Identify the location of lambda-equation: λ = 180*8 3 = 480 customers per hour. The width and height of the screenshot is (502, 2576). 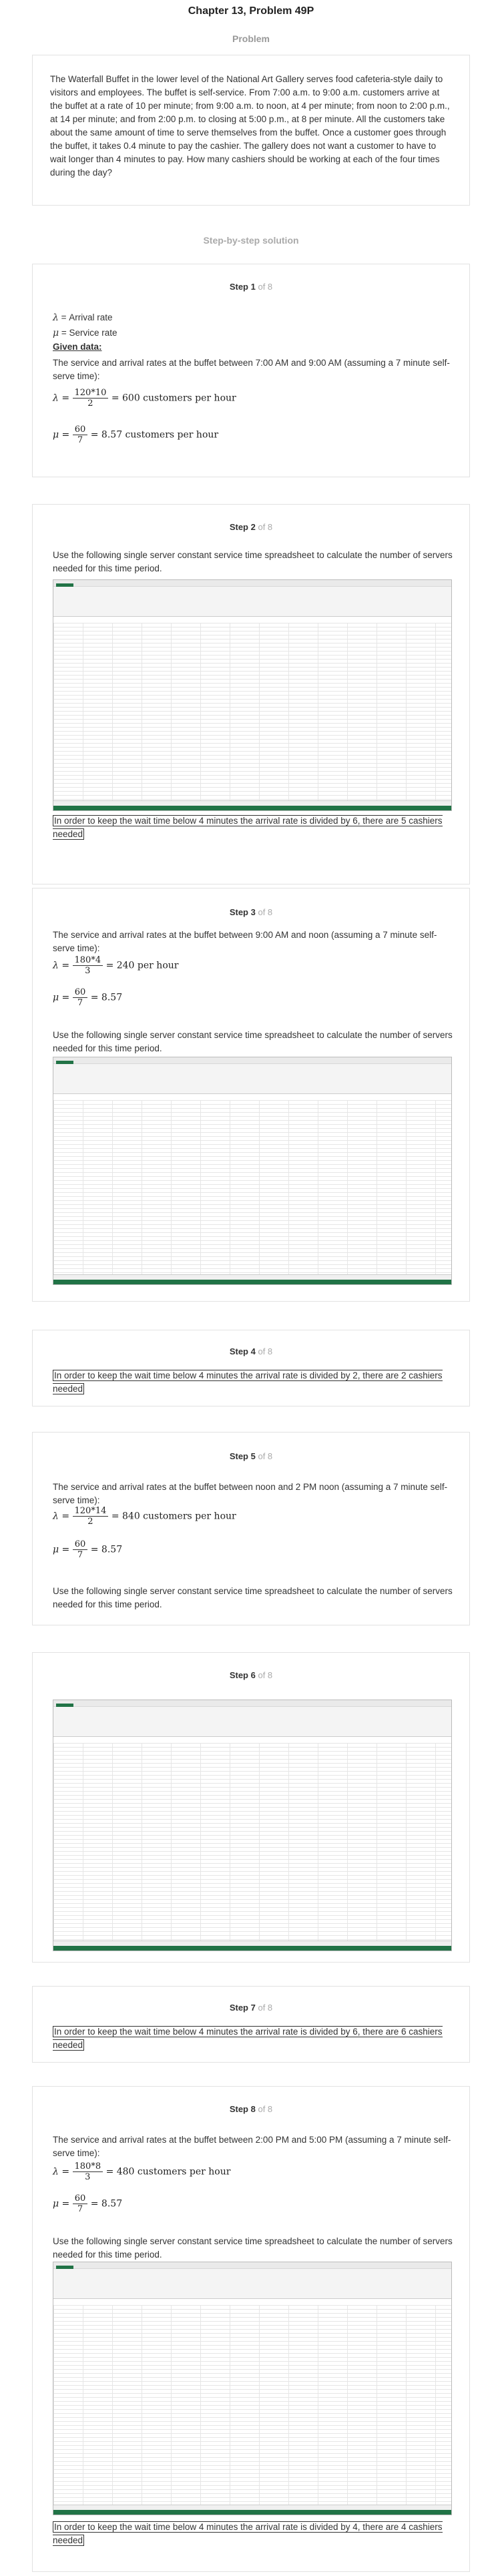
(142, 2171).